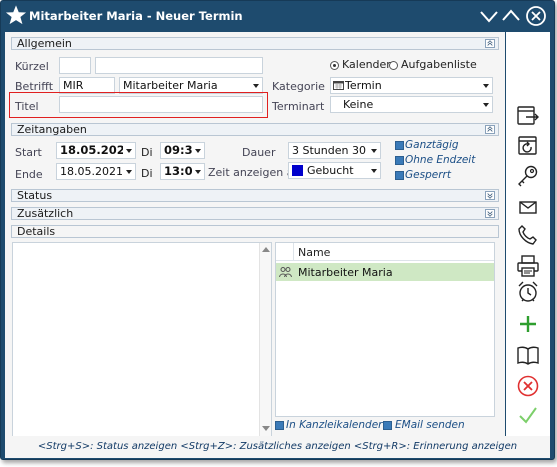  Describe the element at coordinates (285, 252) in the screenshot. I see `list-header-icon-col` at that location.